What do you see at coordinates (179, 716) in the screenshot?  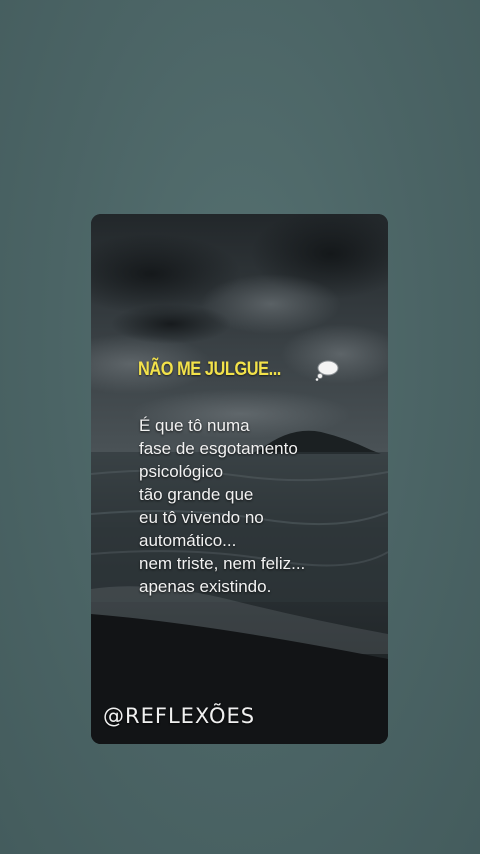 I see `account-handle: @REFLEXÕES` at bounding box center [179, 716].